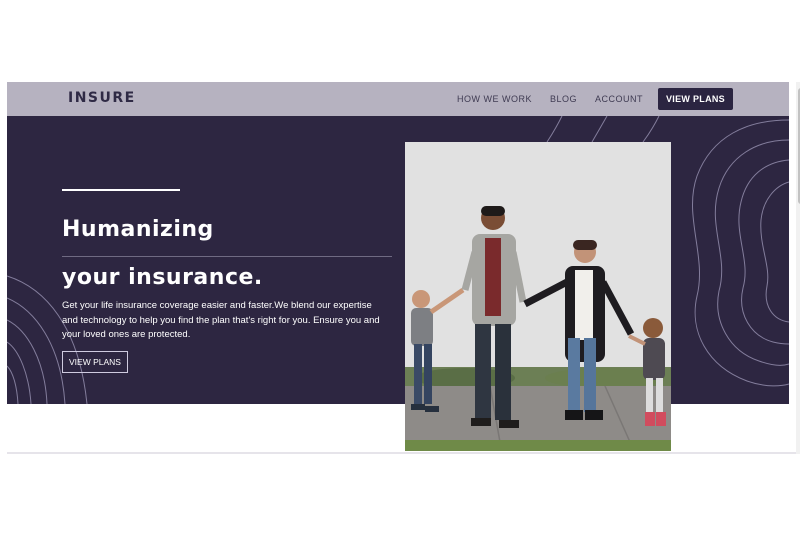  What do you see at coordinates (121, 190) in the screenshot?
I see `hero-top-divider` at bounding box center [121, 190].